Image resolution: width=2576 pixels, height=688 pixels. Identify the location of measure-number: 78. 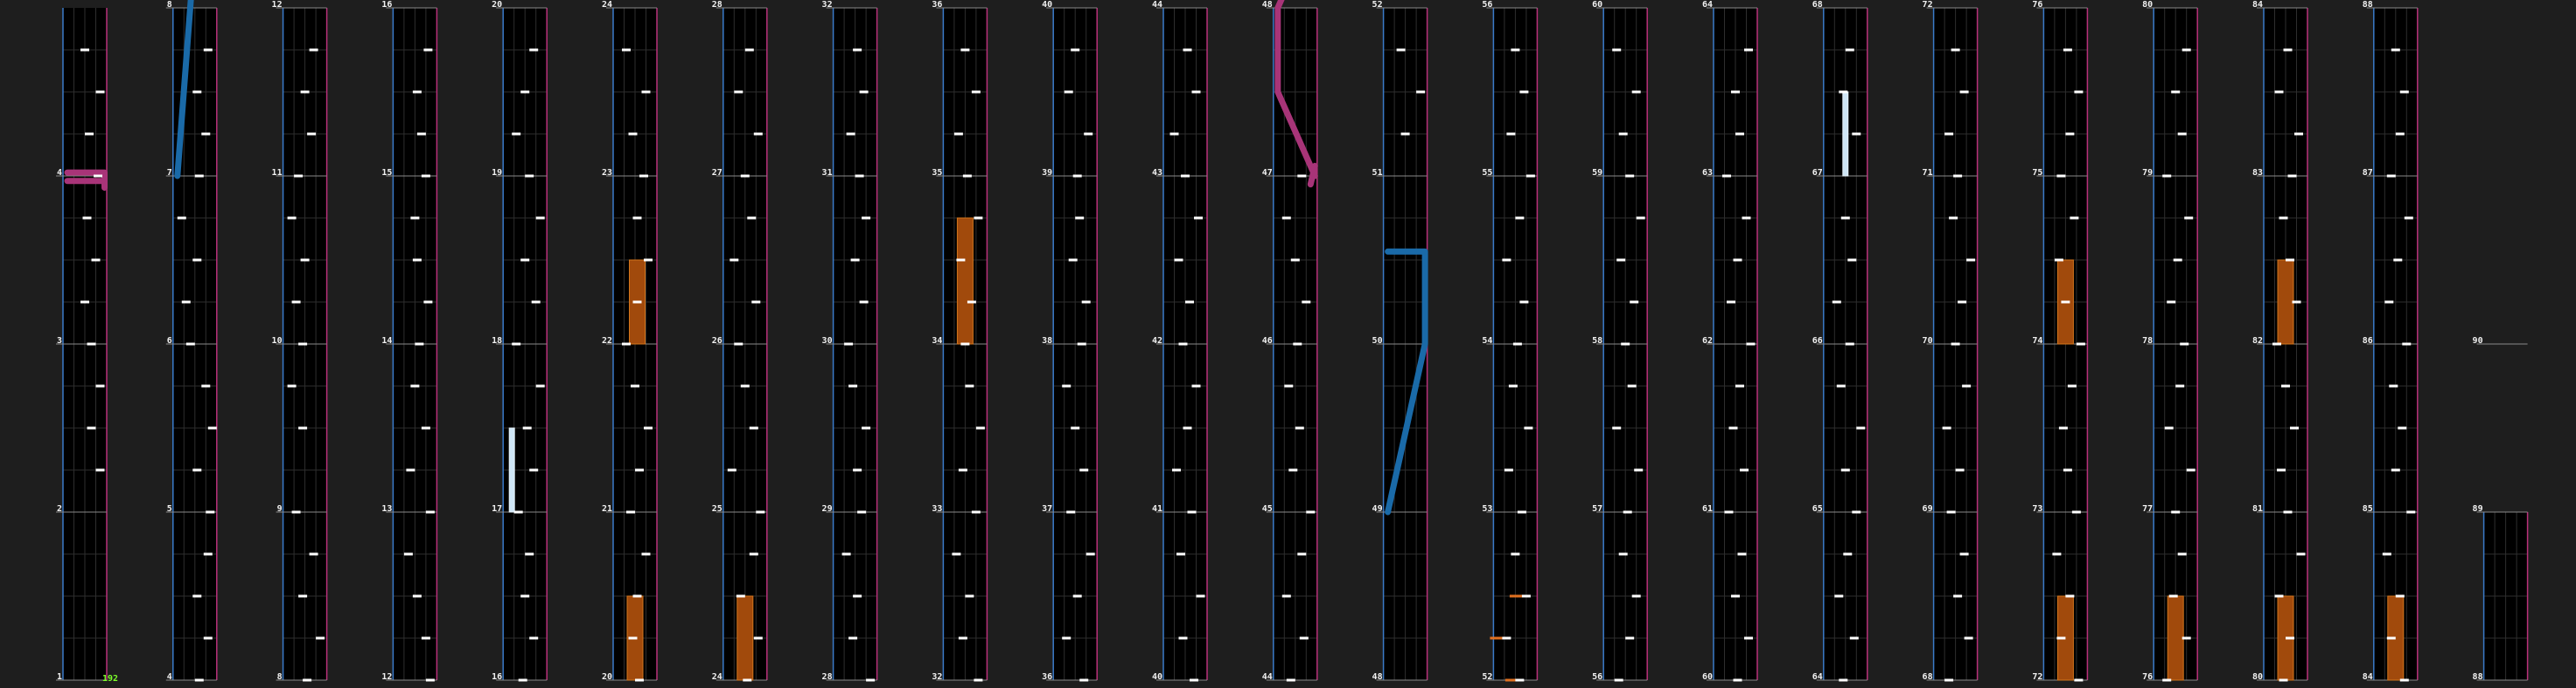
(2147, 341).